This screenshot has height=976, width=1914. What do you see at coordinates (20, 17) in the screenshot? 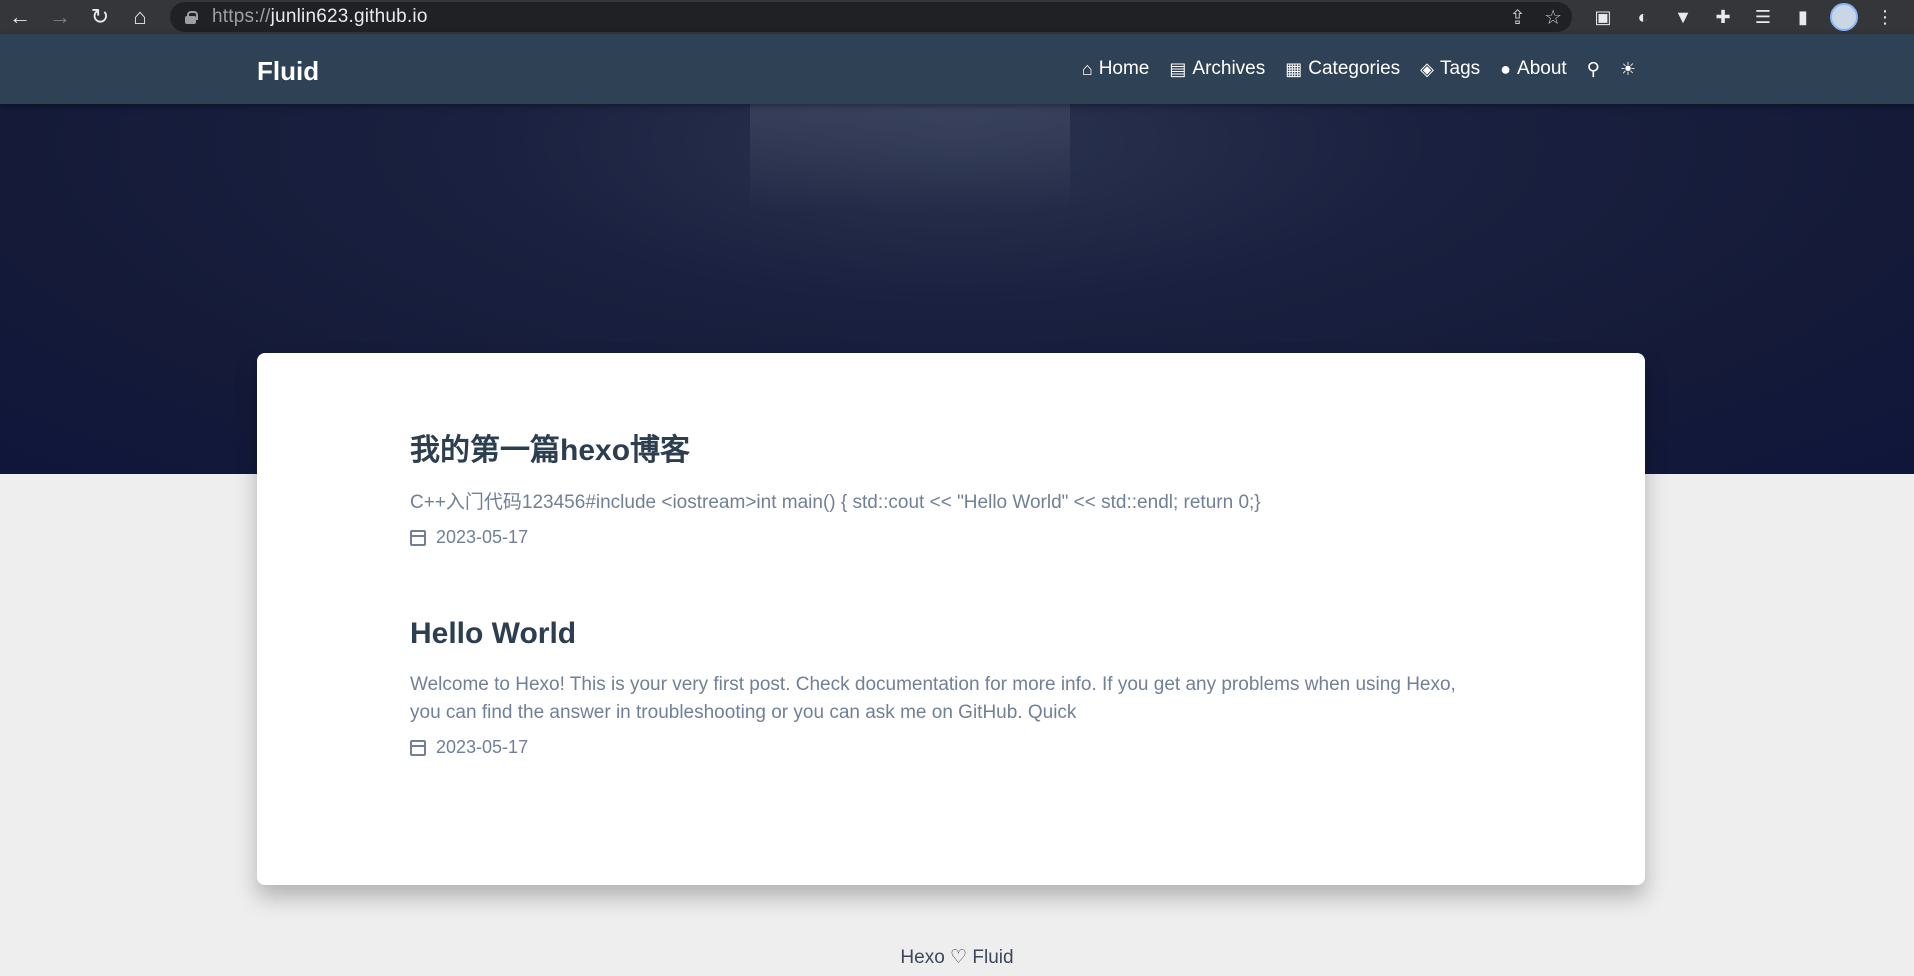
I see `back-icon: ←` at bounding box center [20, 17].